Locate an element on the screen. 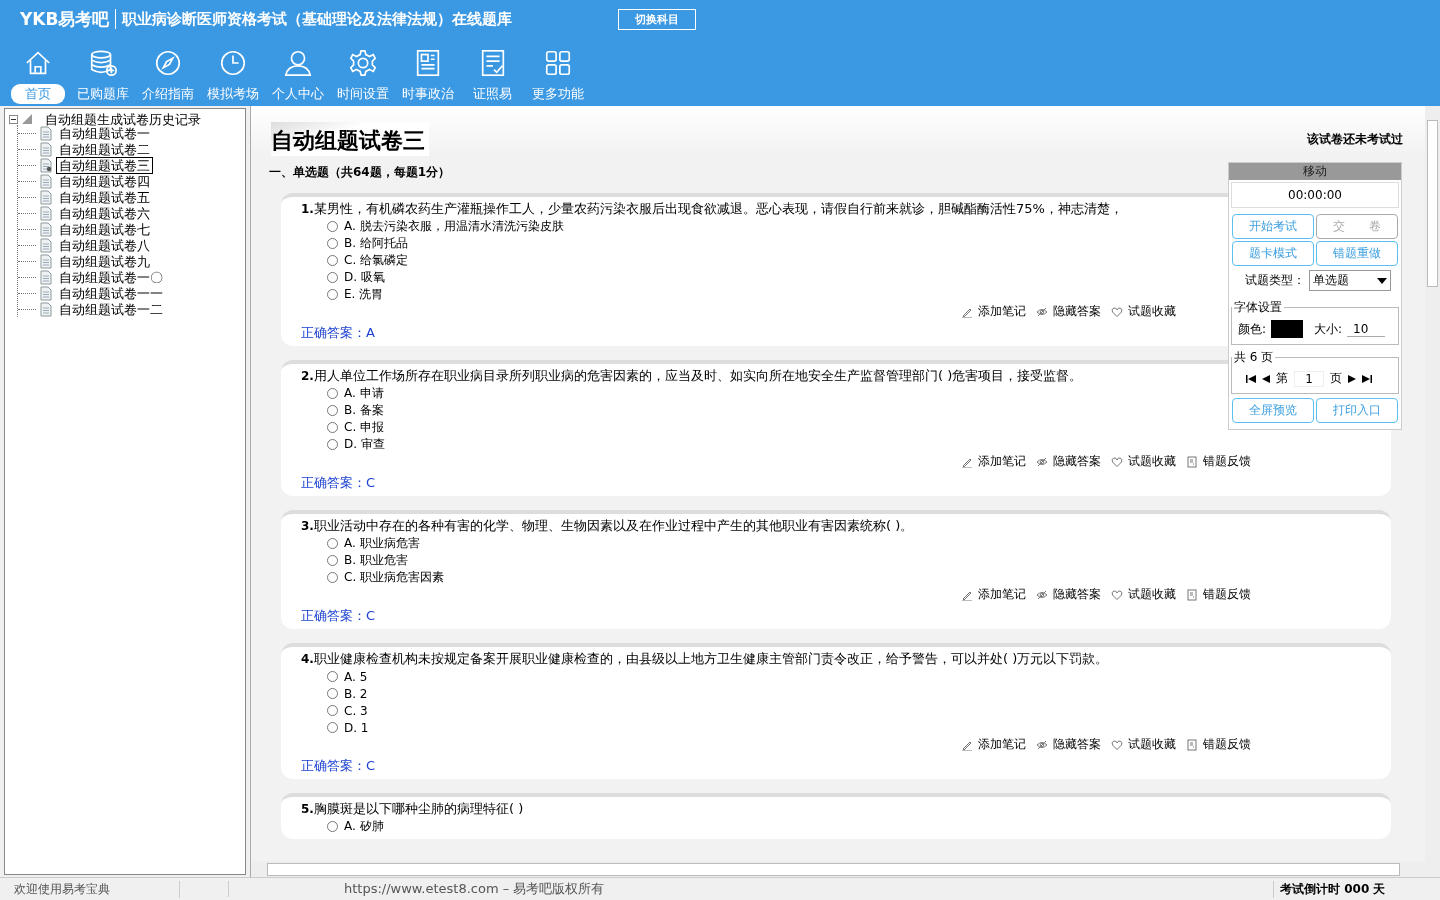  option-label: C. 职业病危害因素 is located at coordinates (394, 577).